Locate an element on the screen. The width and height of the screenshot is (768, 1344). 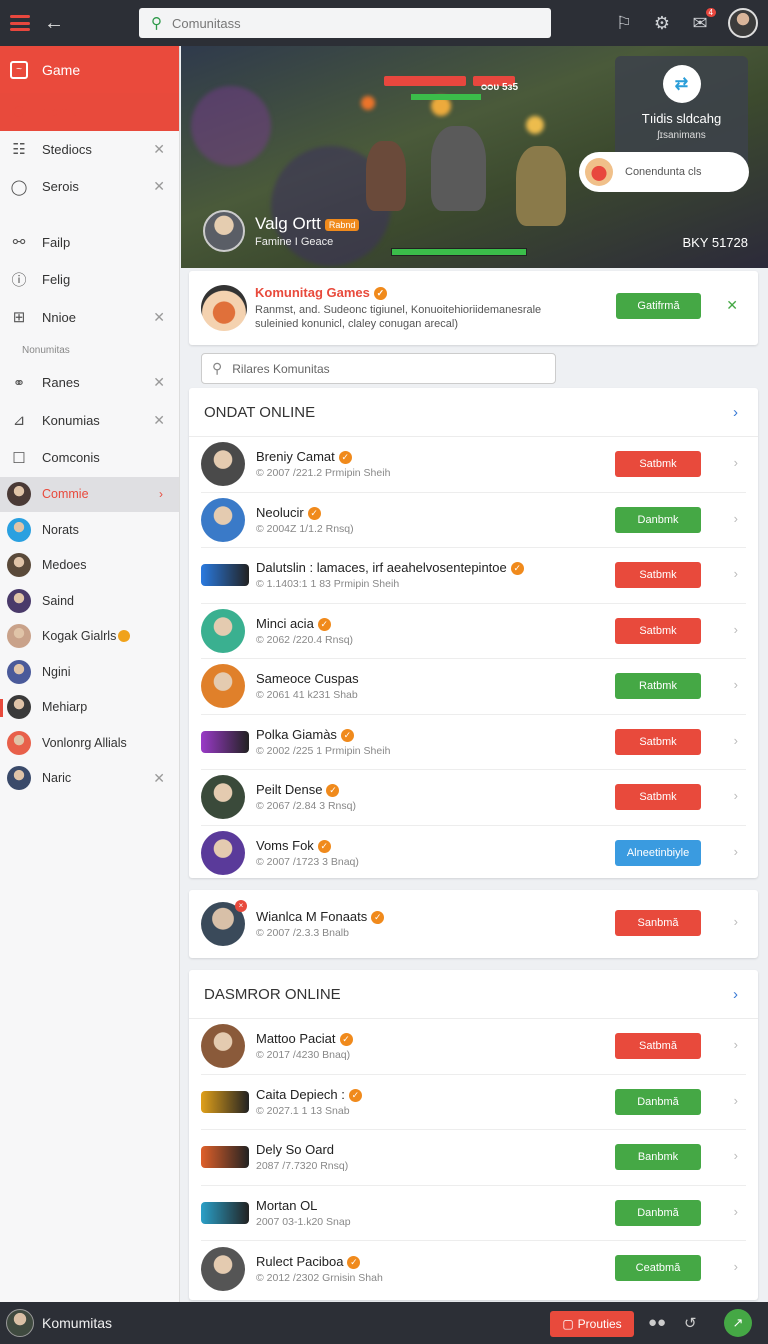
sidebar-user-medoes: Medoes is located at coordinates (89, 566).